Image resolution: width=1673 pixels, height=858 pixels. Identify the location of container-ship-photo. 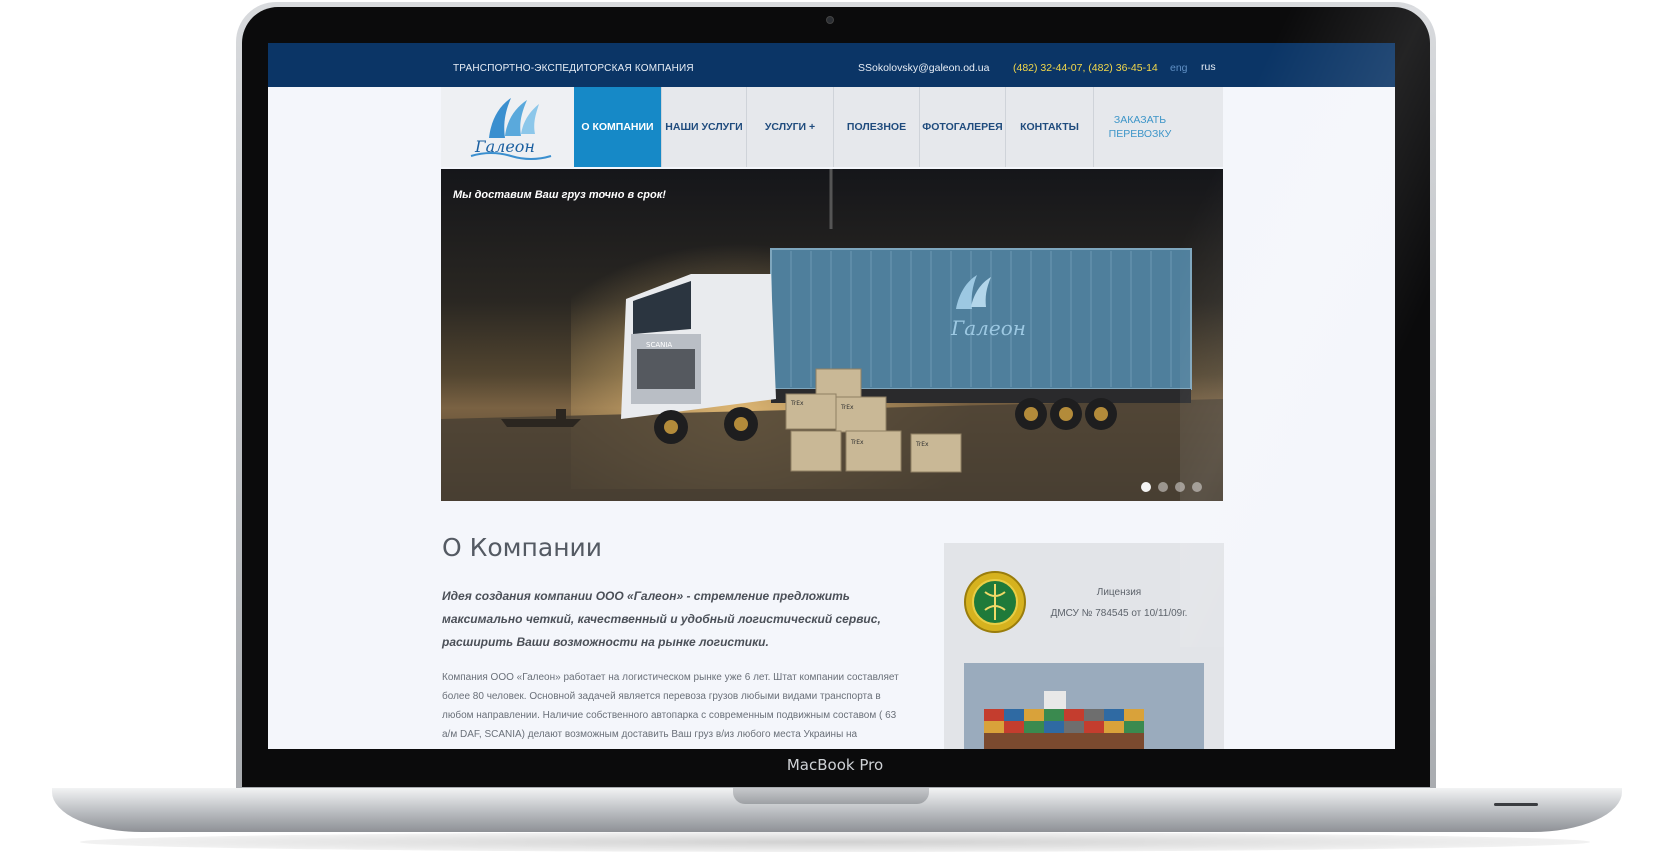
(1084, 706).